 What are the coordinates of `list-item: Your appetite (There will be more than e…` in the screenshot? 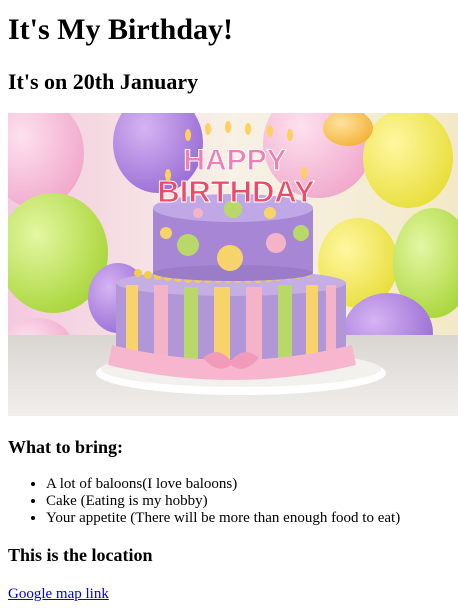 It's located at (248, 518).